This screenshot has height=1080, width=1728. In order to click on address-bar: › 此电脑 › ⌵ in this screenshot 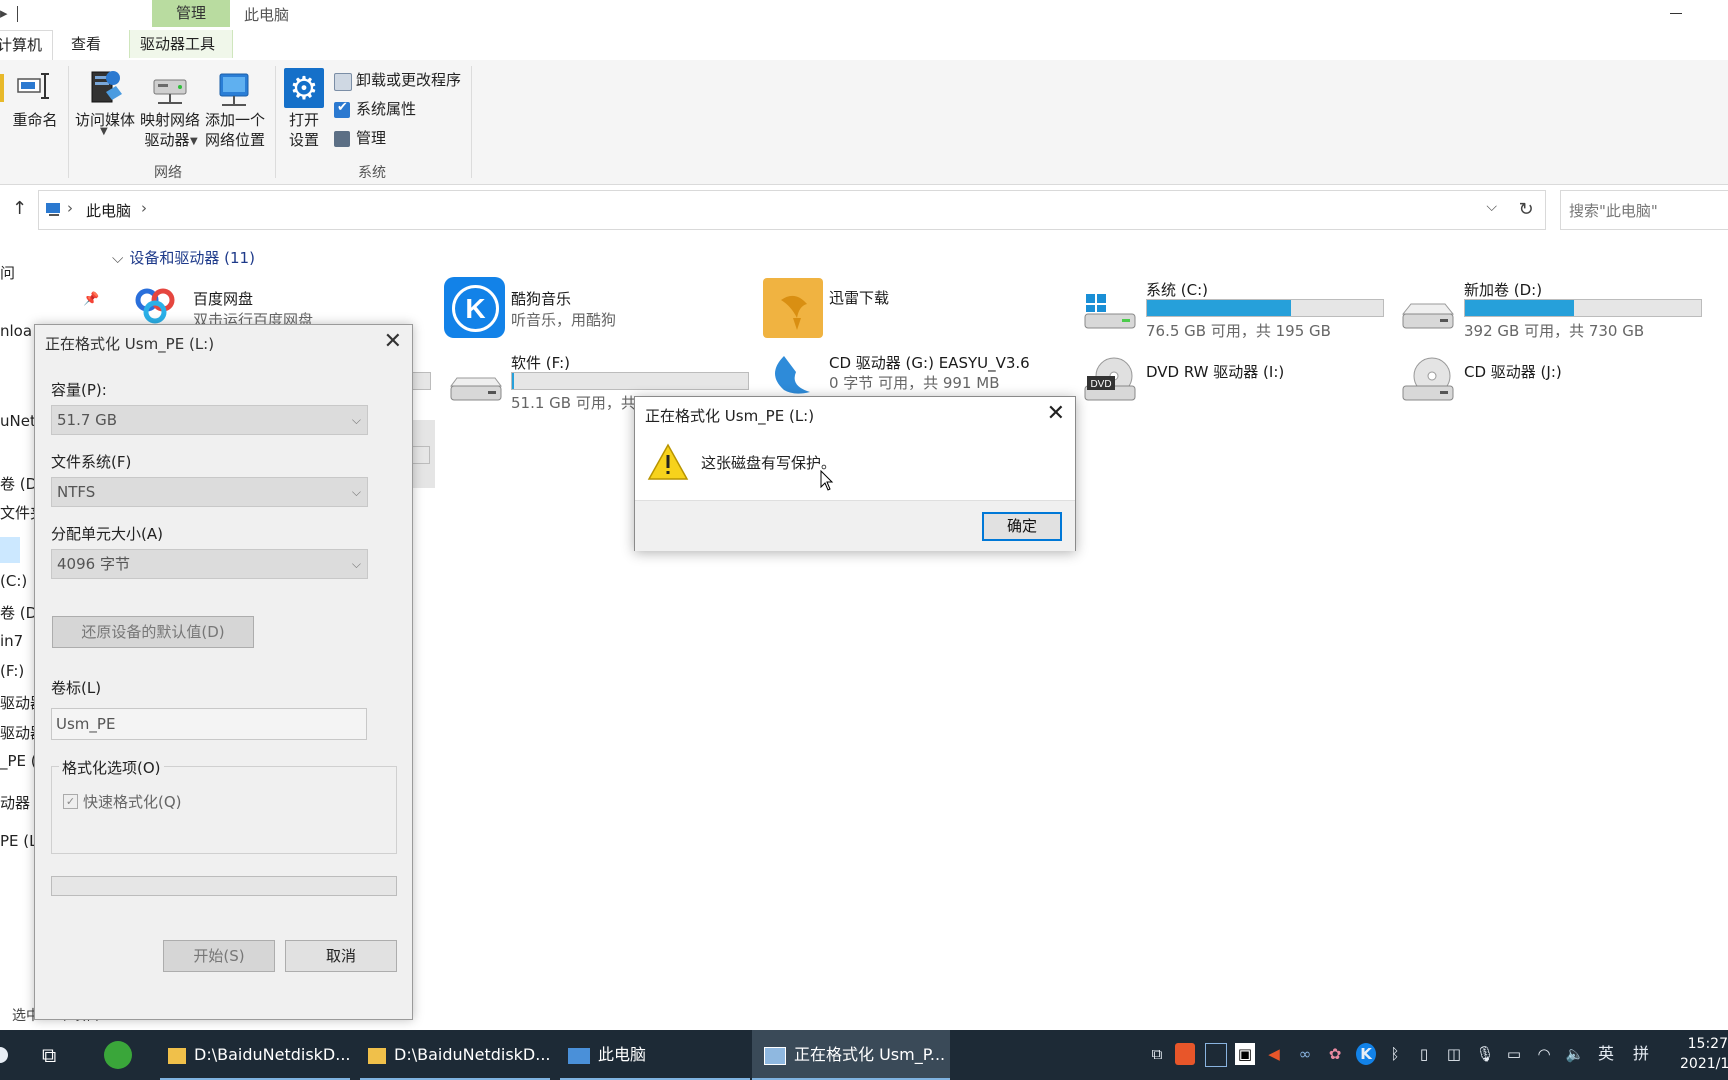, I will do `click(773, 210)`.